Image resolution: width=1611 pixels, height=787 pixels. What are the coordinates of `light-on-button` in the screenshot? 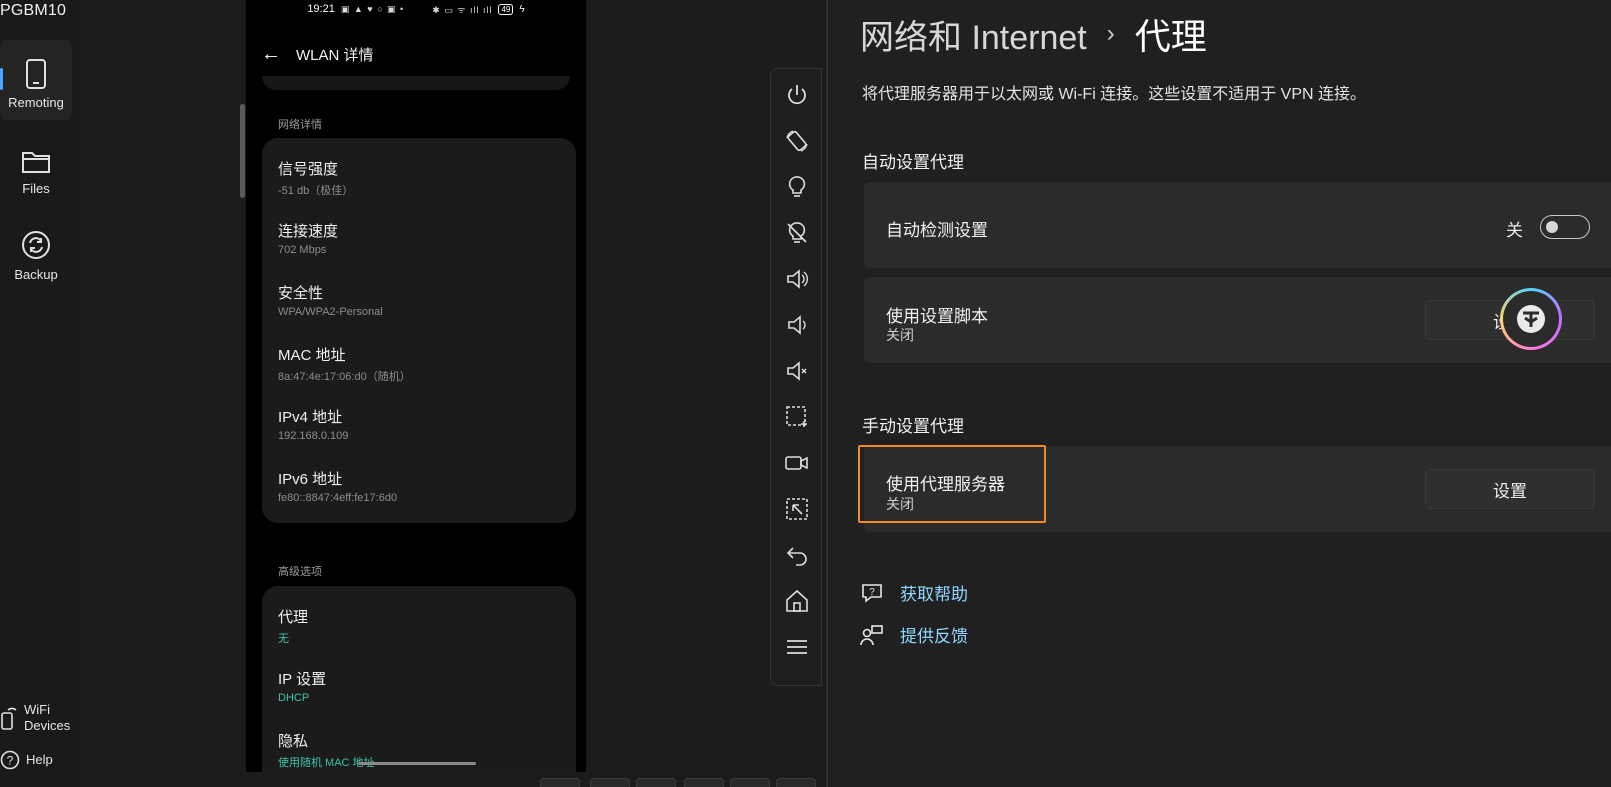 It's located at (797, 187).